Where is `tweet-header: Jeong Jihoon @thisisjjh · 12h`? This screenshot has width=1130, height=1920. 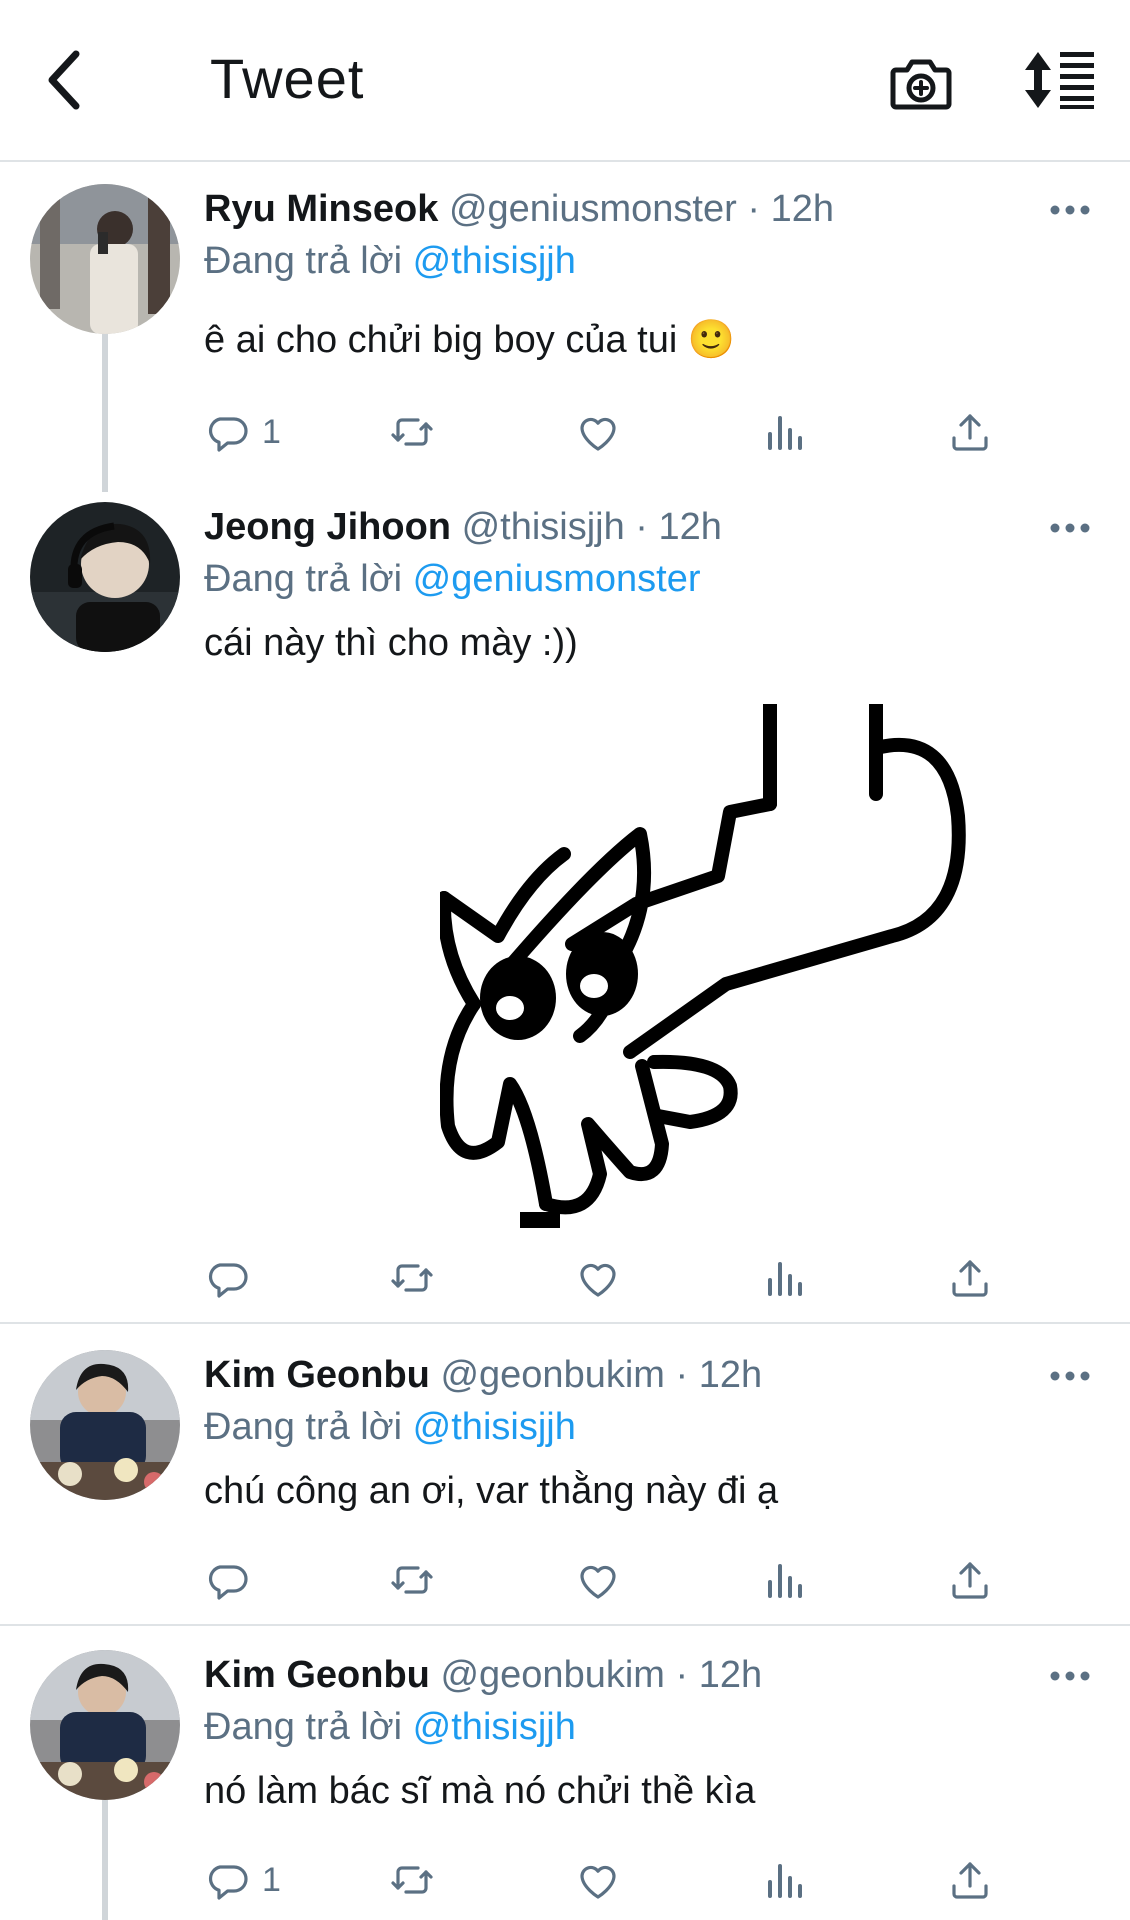
tweet-header: Jeong Jihoon @thisisjjh · 12h is located at coordinates (463, 527).